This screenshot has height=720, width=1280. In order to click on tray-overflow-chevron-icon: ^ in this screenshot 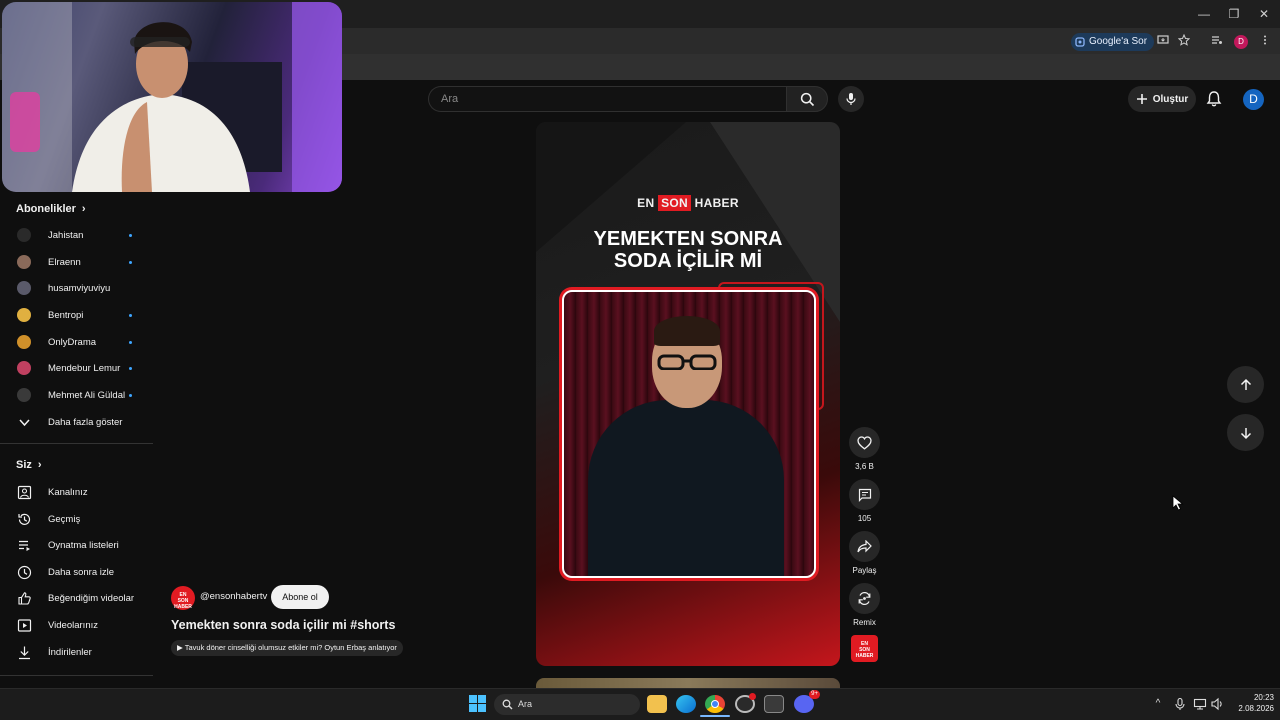, I will do `click(1158, 704)`.